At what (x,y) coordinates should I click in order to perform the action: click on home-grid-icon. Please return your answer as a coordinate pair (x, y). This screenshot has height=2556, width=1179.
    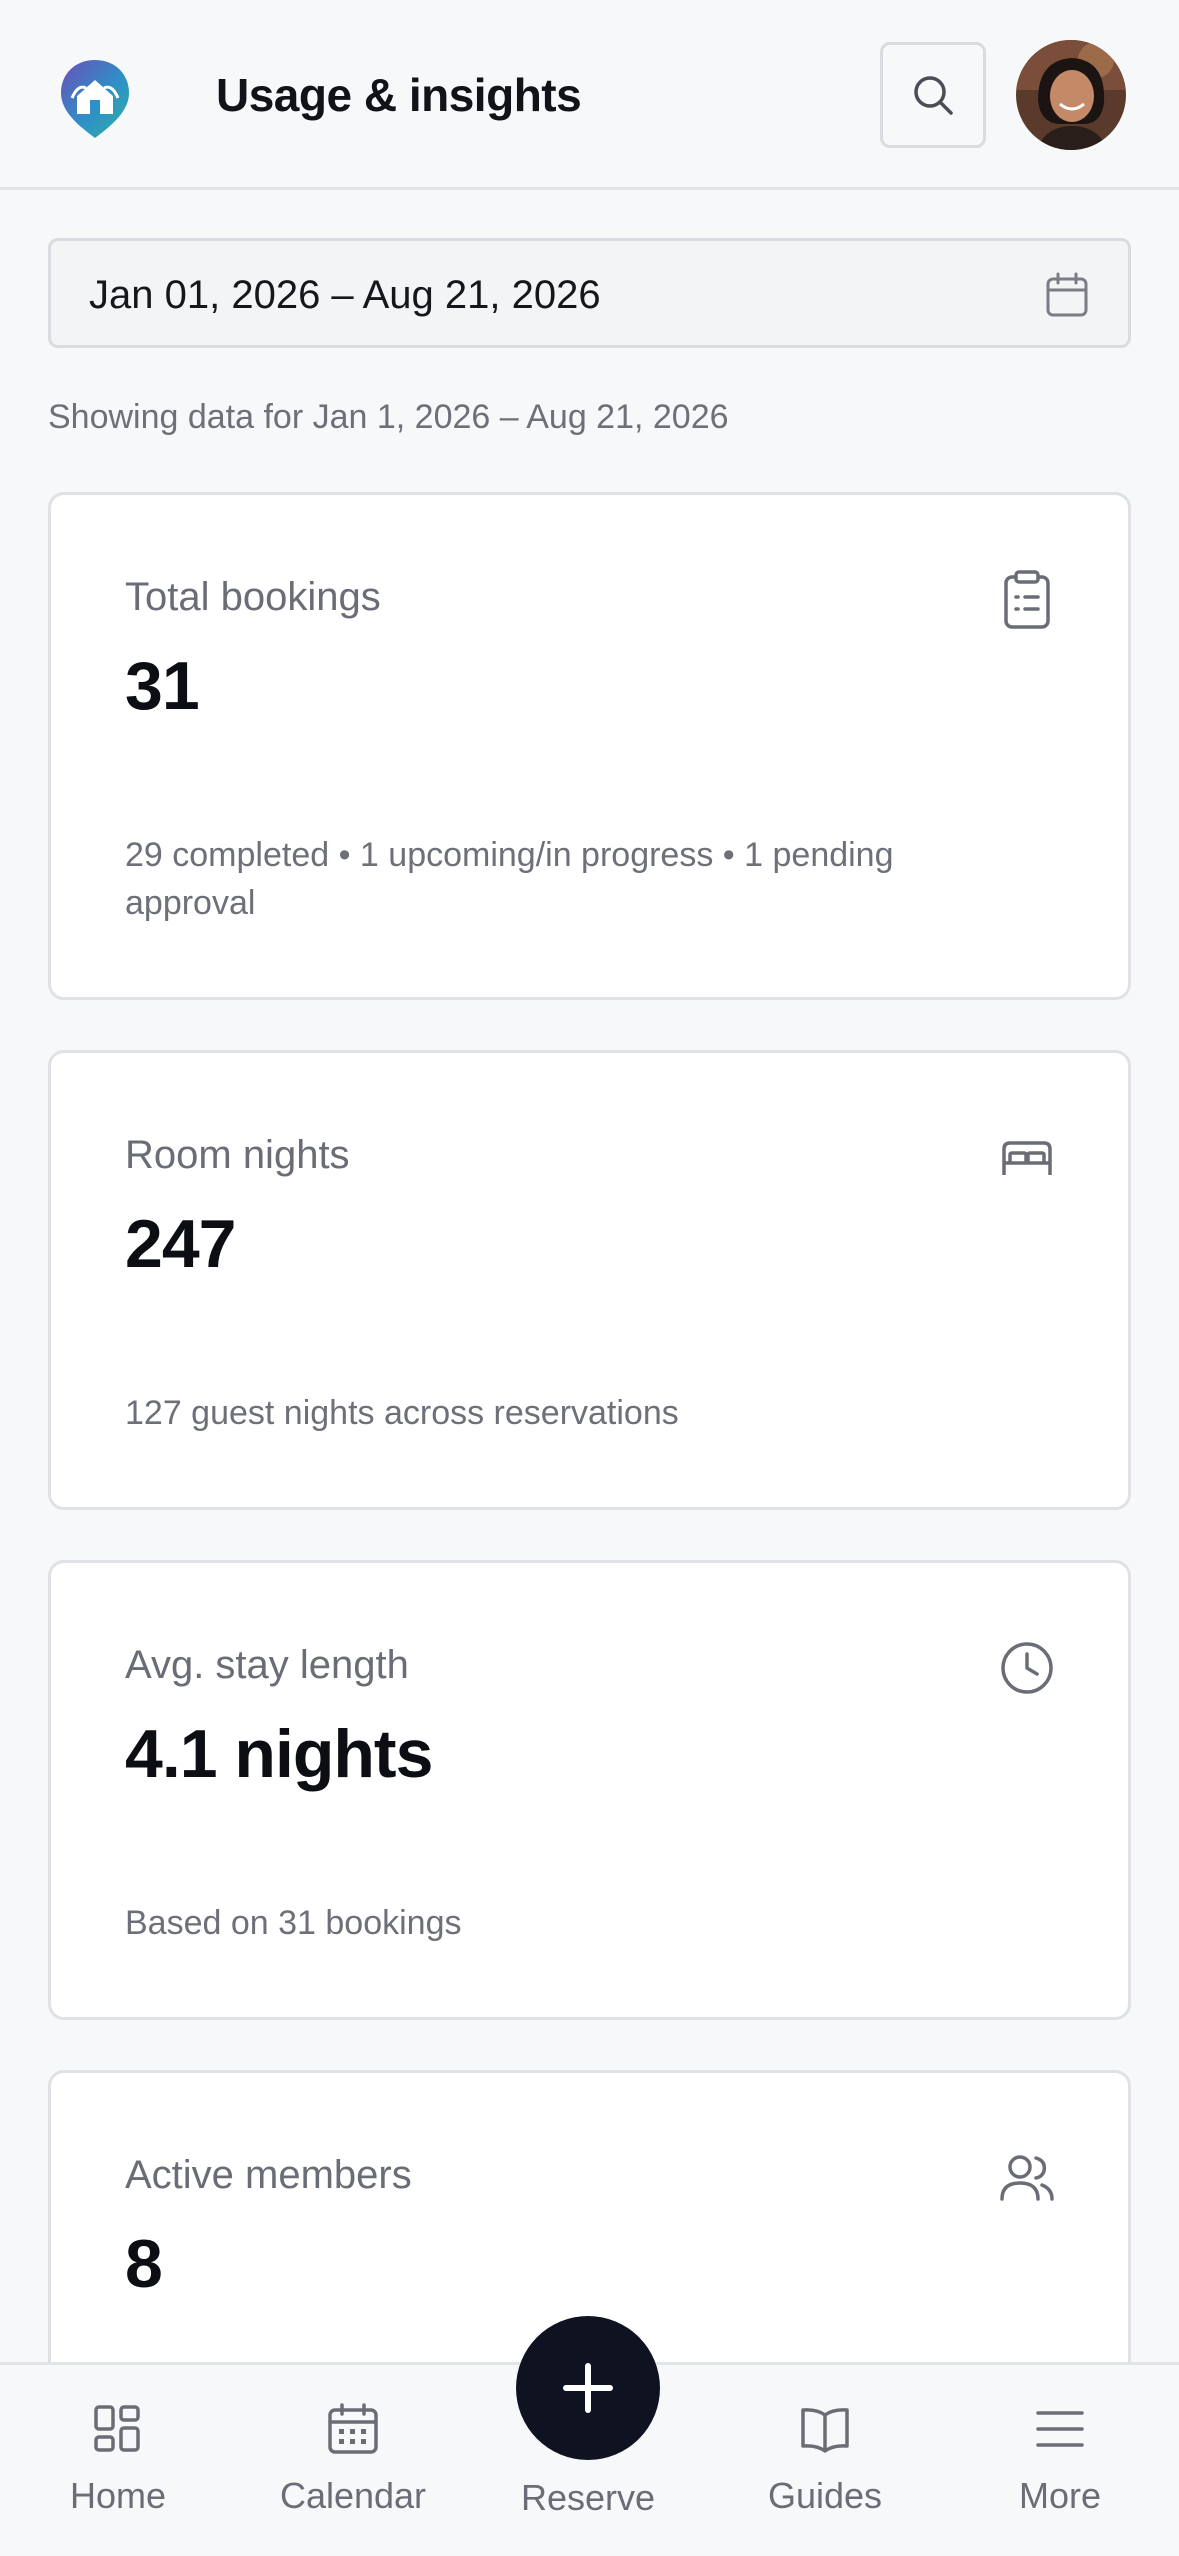
    Looking at the image, I should click on (117, 2428).